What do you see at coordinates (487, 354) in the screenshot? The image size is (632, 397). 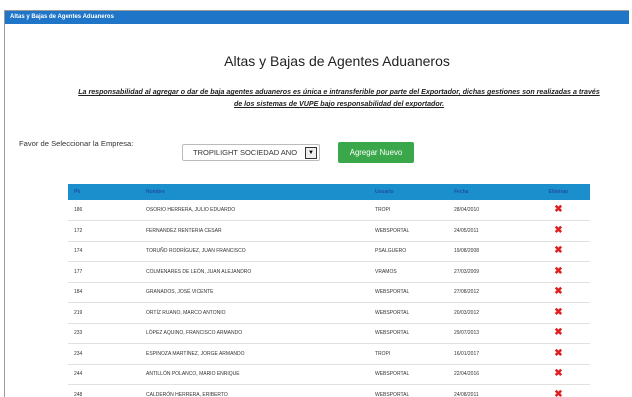 I see `cell-date: 16/01/2017` at bounding box center [487, 354].